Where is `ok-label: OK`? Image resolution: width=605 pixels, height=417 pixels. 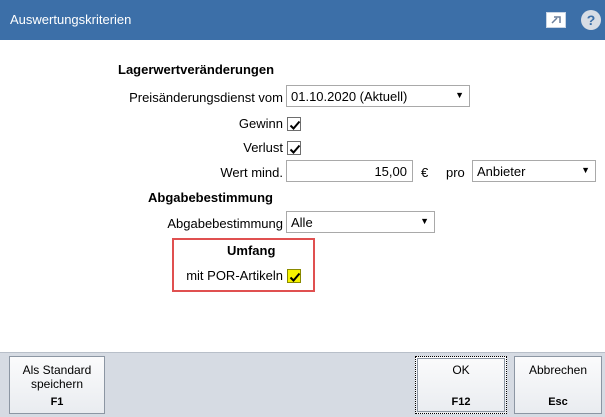 ok-label: OK is located at coordinates (461, 370).